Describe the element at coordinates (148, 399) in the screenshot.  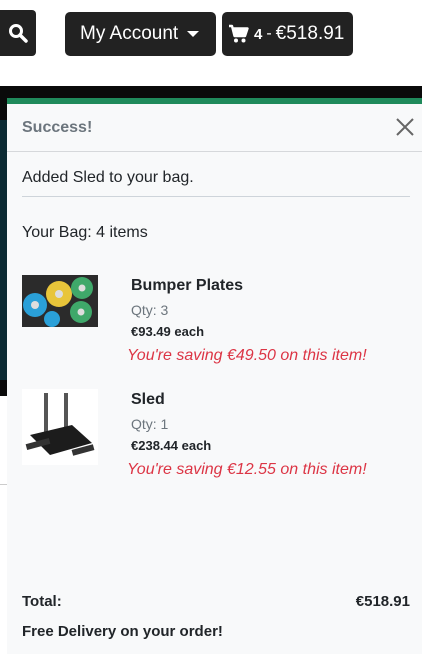
I see `item-name: Sled` at that location.